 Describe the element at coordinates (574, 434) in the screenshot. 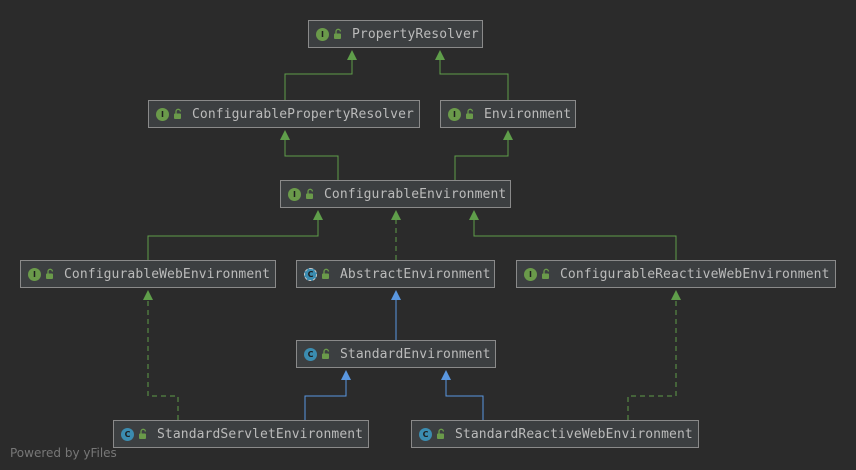

I see `node-label: StandardReactiveWebEnvironment` at that location.